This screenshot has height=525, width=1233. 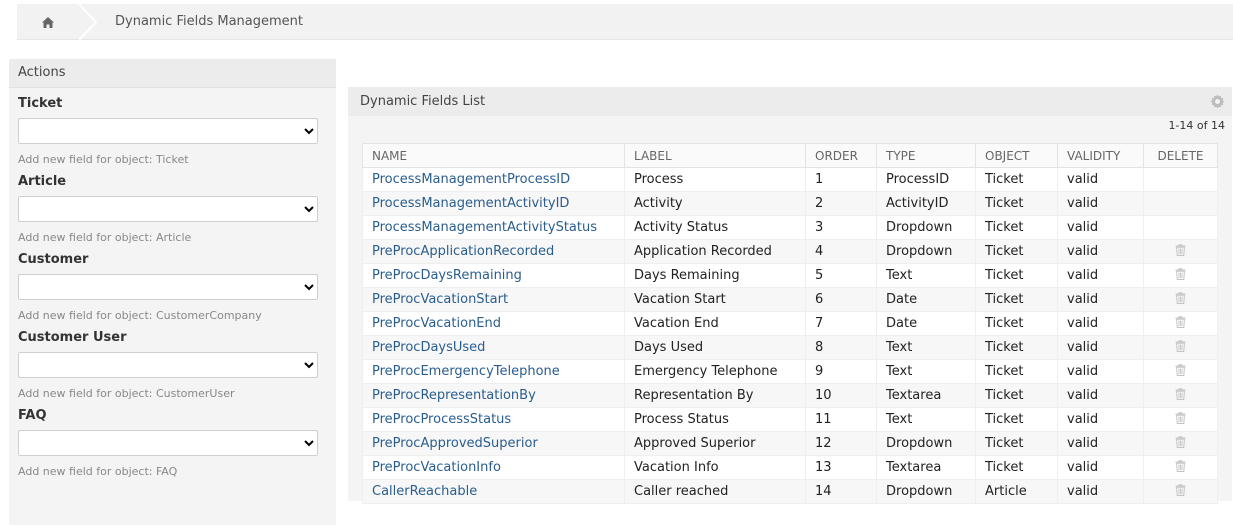 What do you see at coordinates (424, 491) in the screenshot?
I see `field-name-link: CallerReachable` at bounding box center [424, 491].